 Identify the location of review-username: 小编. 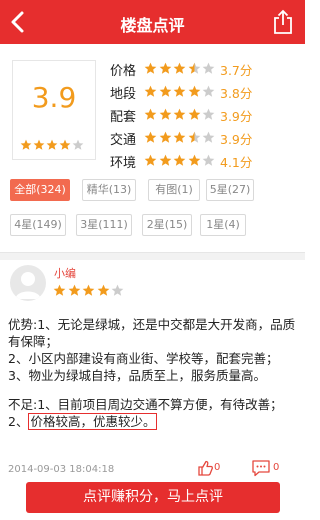
(65, 273).